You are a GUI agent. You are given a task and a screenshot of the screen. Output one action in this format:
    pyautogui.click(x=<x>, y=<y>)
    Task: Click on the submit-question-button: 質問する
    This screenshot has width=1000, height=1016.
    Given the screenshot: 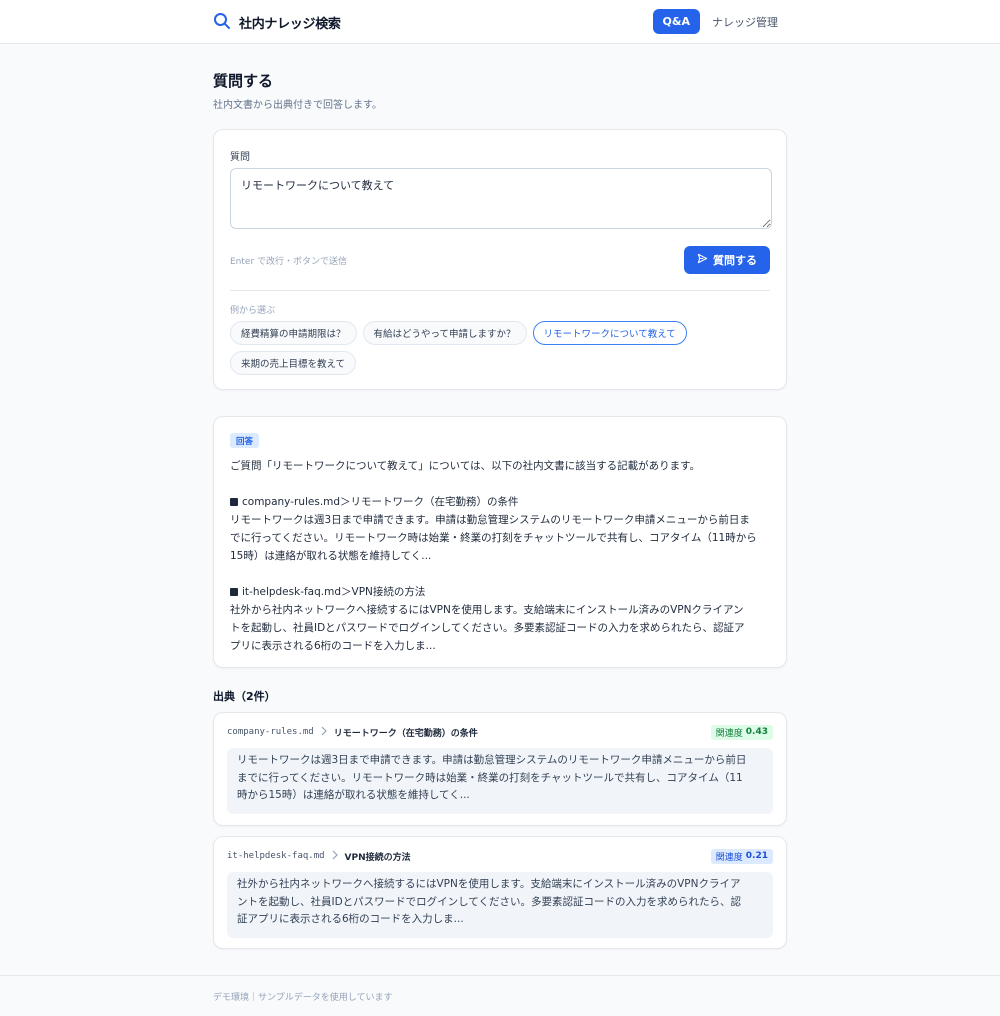 What is the action you would take?
    pyautogui.click(x=727, y=260)
    